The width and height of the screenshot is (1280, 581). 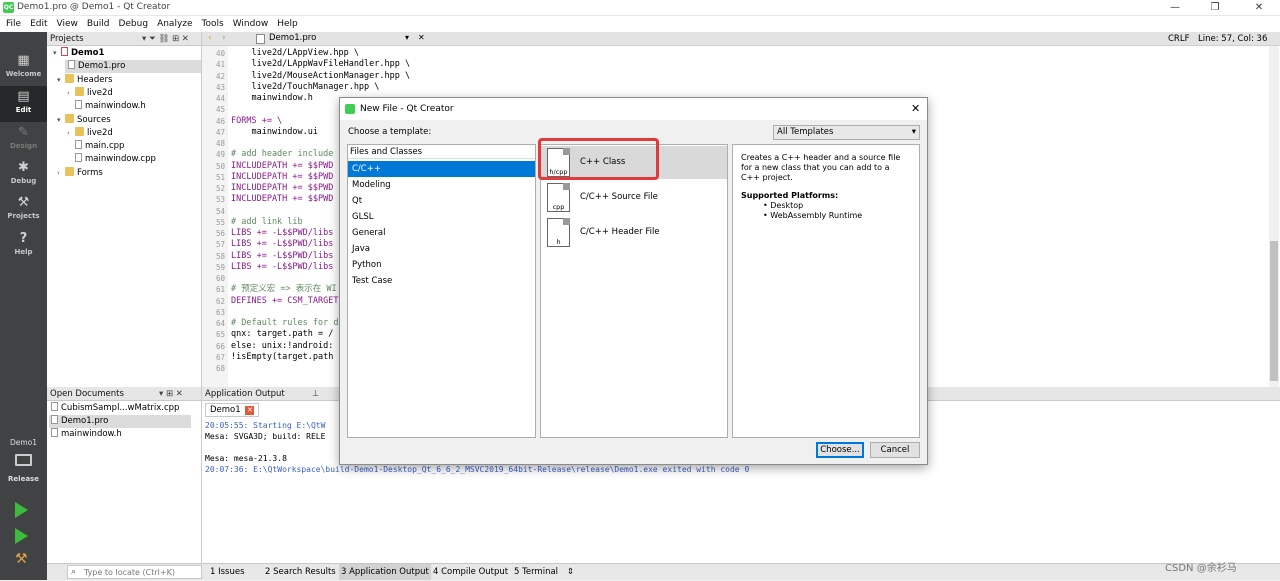 What do you see at coordinates (110, 106) in the screenshot?
I see `tree-item: mainwindow.h` at bounding box center [110, 106].